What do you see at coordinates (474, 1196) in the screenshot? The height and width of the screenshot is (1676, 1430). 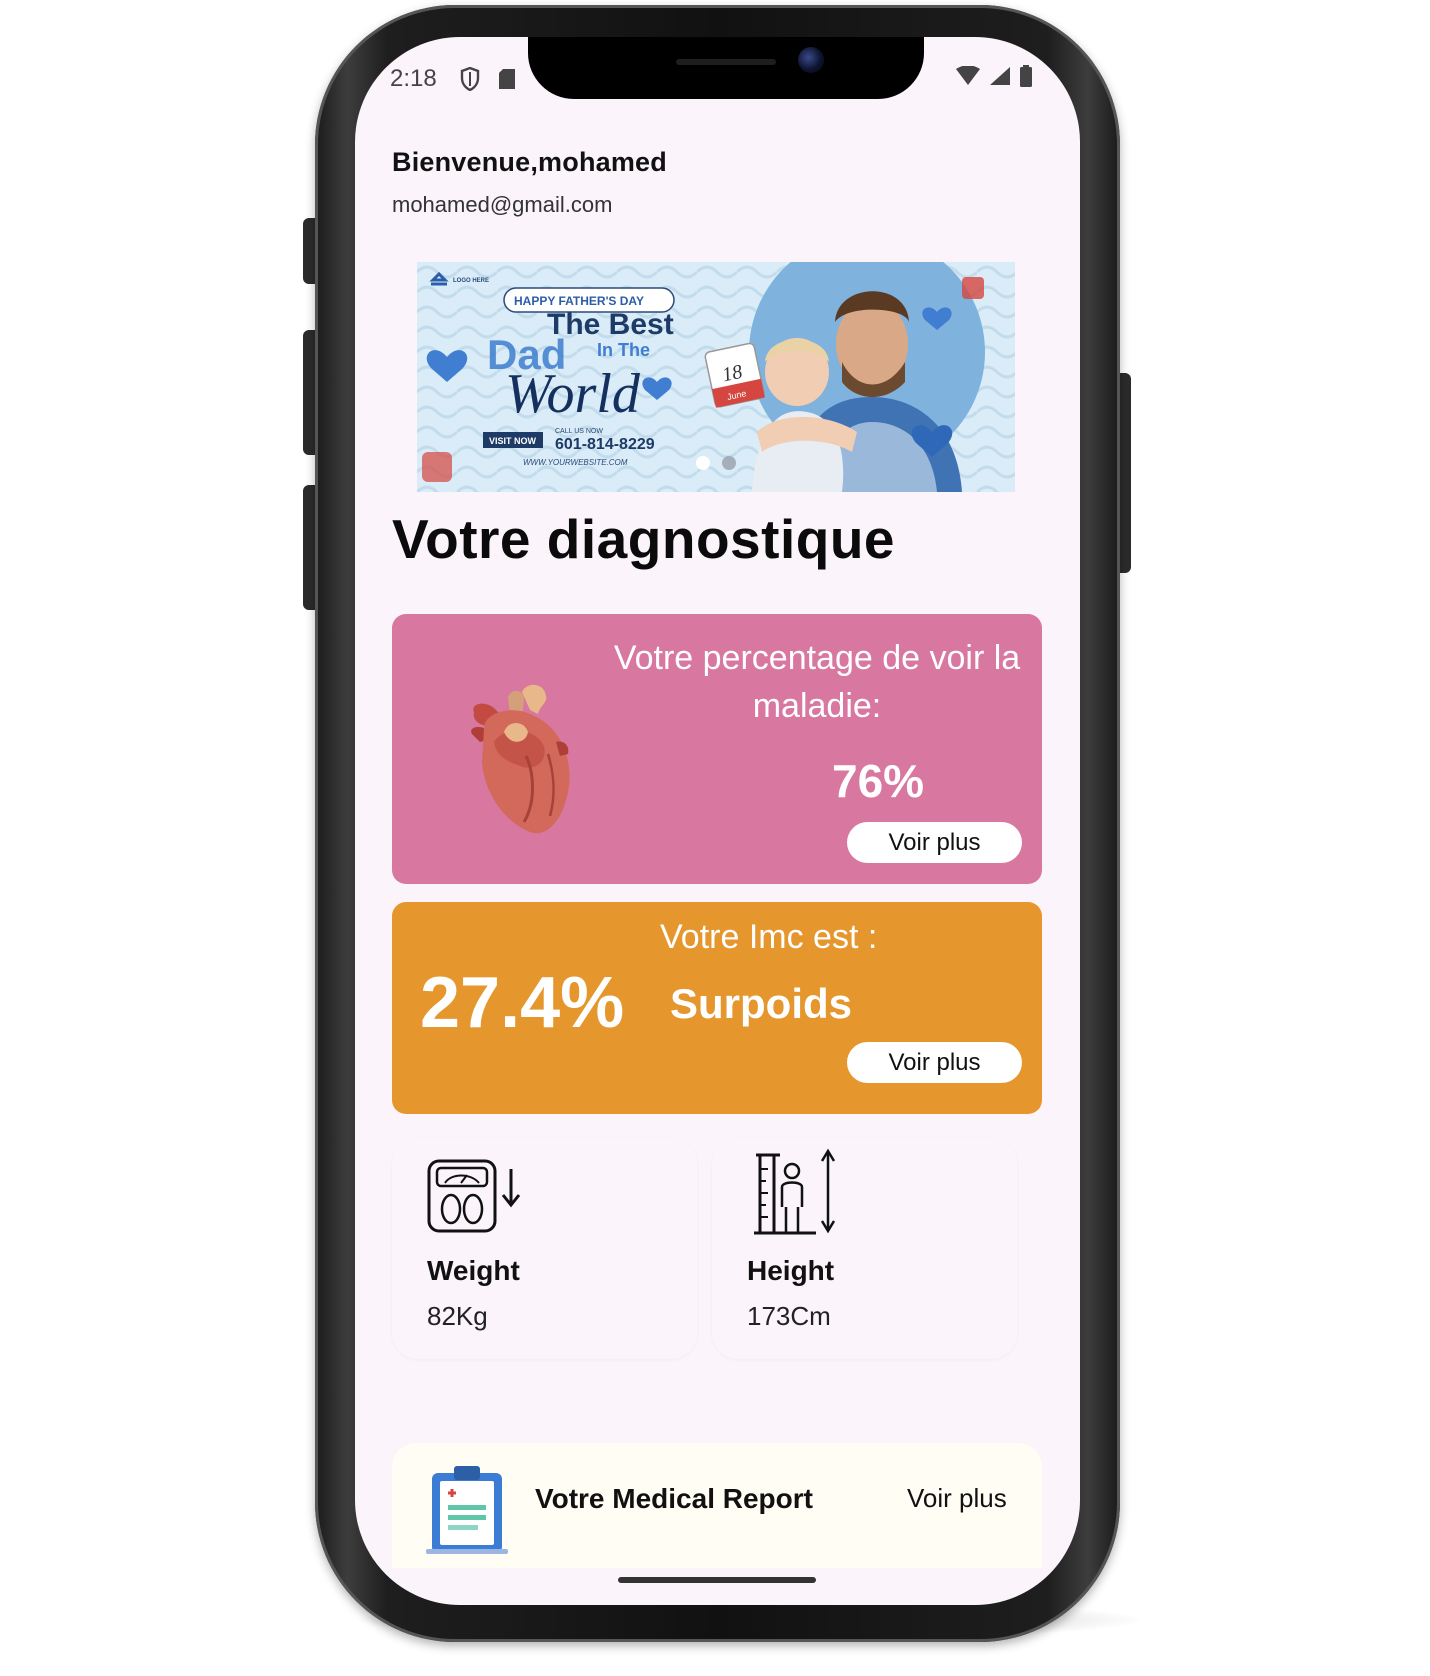 I see `weighing-scale-icon` at bounding box center [474, 1196].